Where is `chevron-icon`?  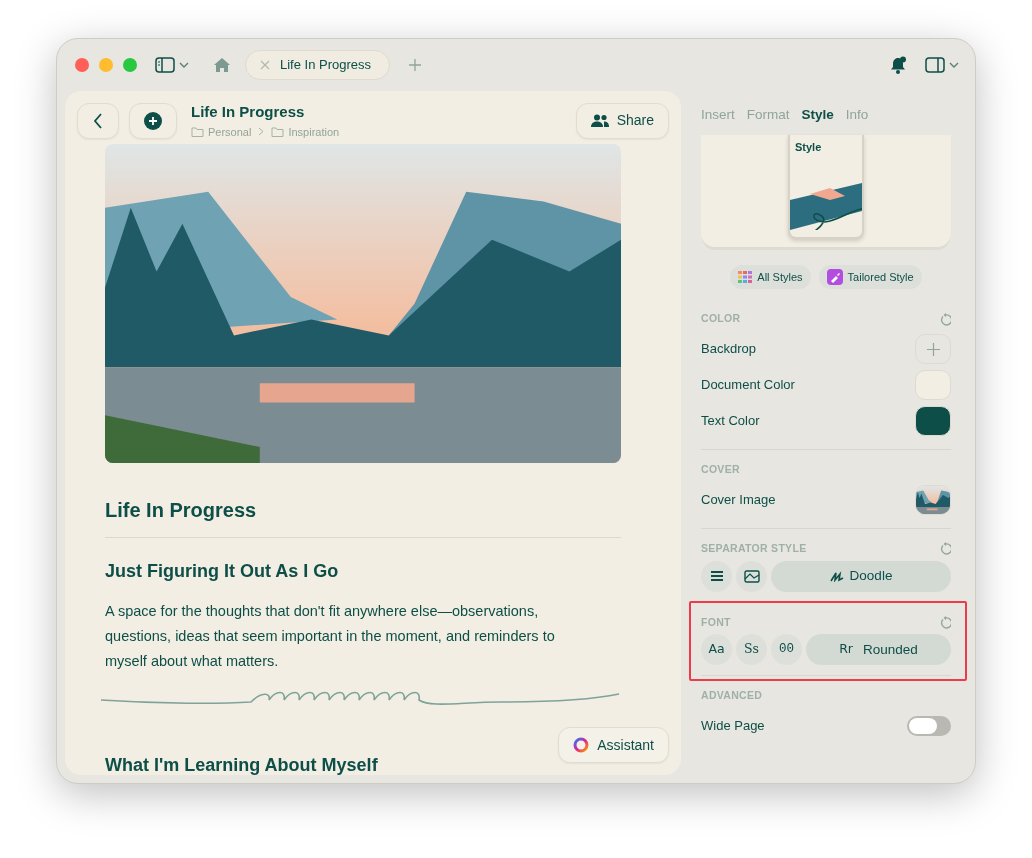 chevron-icon is located at coordinates (261, 132).